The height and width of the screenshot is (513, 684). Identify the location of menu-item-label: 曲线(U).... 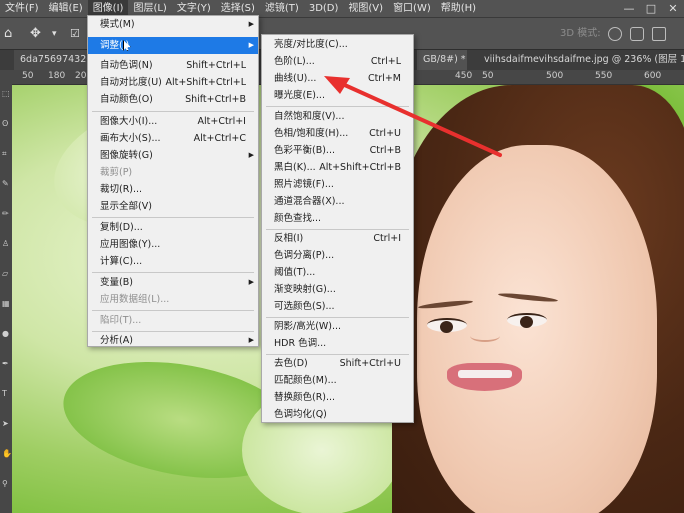
(295, 78).